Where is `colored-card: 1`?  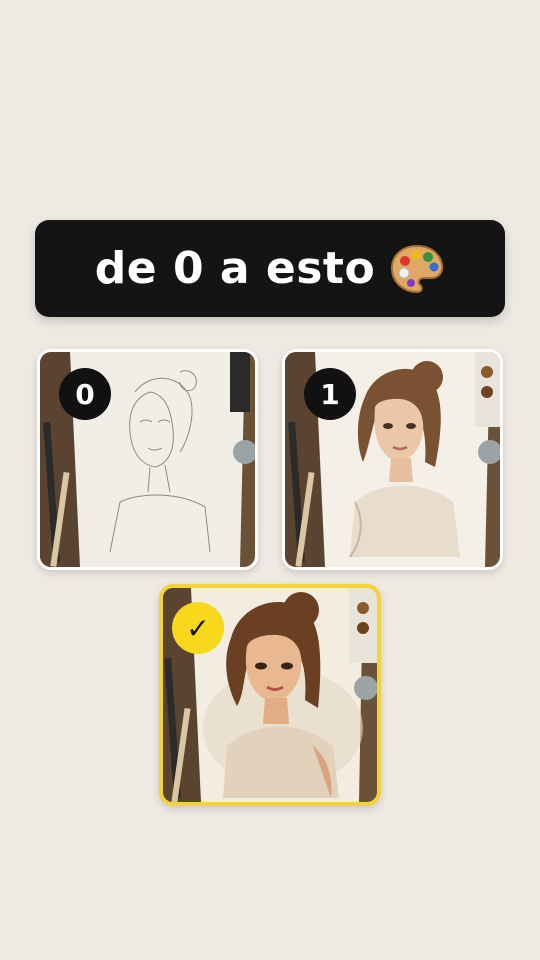 colored-card: 1 is located at coordinates (392, 459).